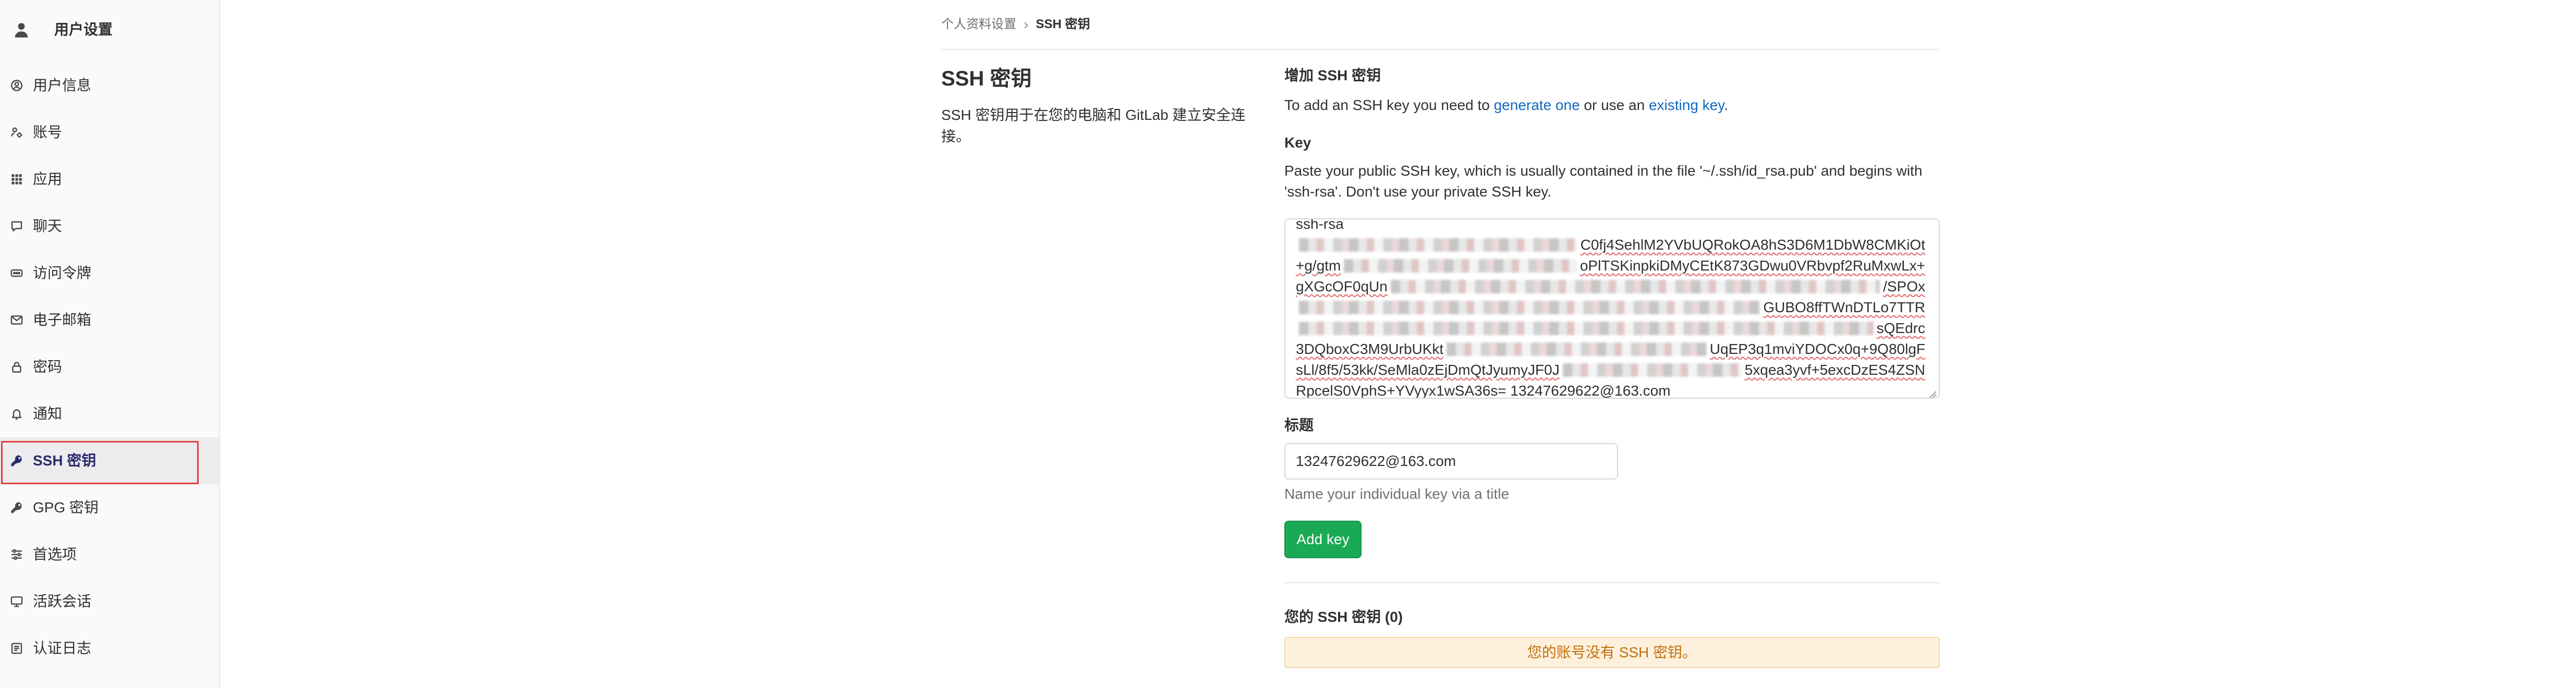 This screenshot has height=688, width=2576. Describe the element at coordinates (21, 30) in the screenshot. I see `user-avatar-icon` at that location.